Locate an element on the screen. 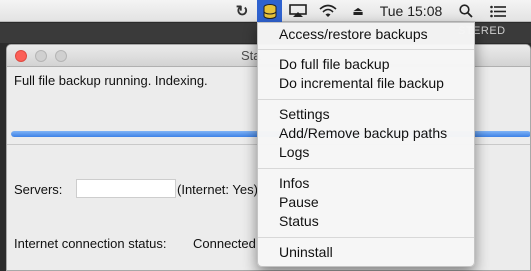  servers-label: Servers: is located at coordinates (38, 189).